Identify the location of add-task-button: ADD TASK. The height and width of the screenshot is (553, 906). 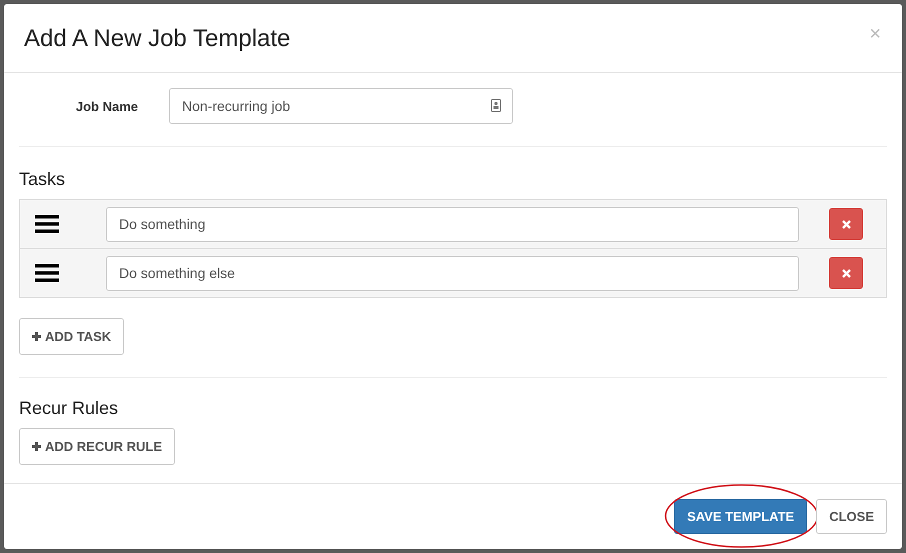
(71, 336).